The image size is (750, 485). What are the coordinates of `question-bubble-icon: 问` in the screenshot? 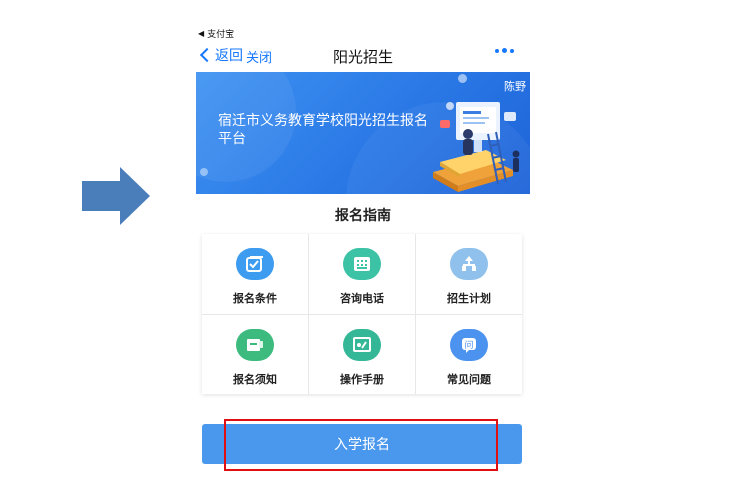 It's located at (469, 344).